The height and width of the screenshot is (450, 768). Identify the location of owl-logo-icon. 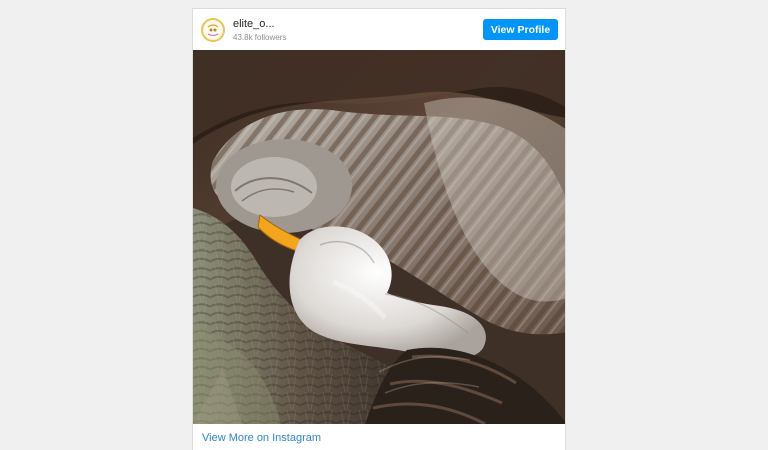
(213, 29).